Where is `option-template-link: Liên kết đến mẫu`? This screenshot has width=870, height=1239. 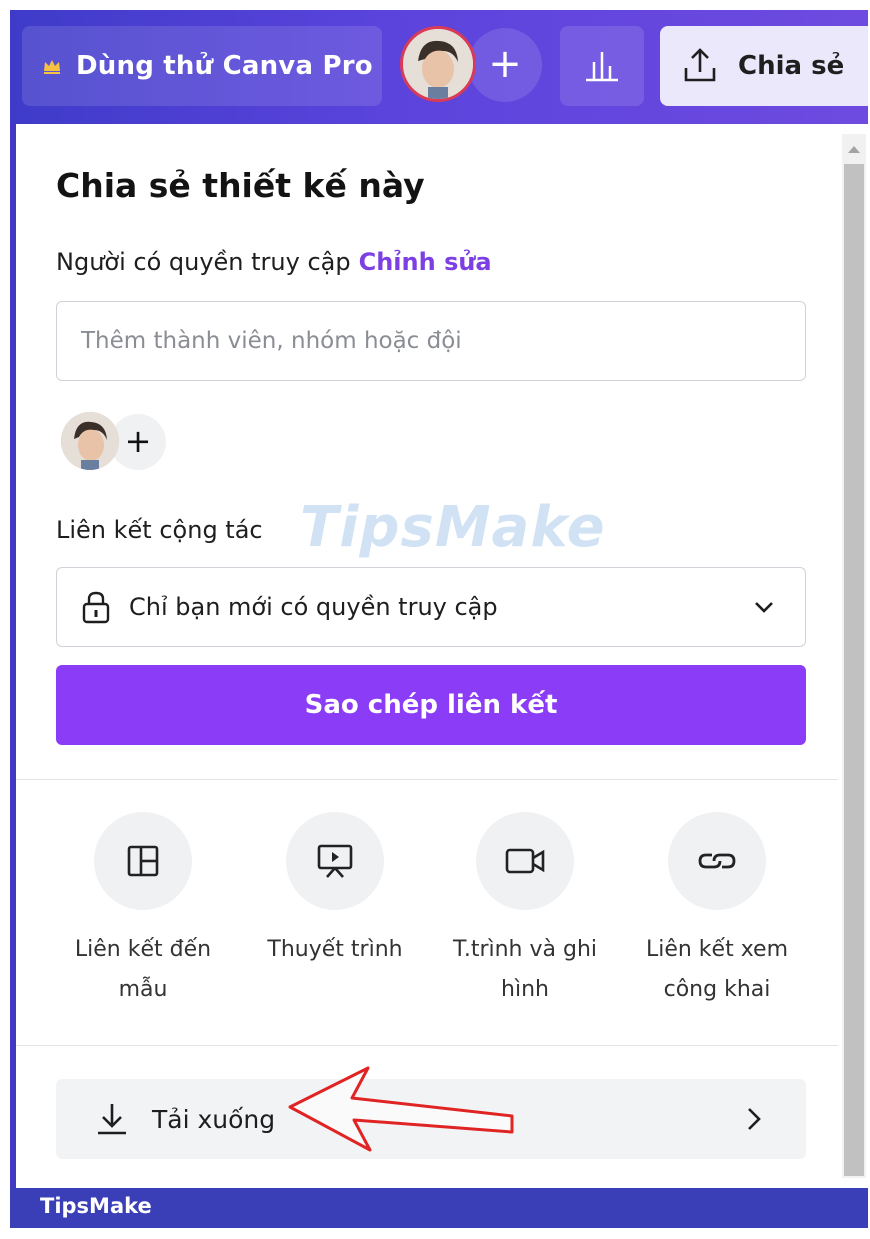
option-template-link: Liên kết đến mẫu is located at coordinates (143, 911).